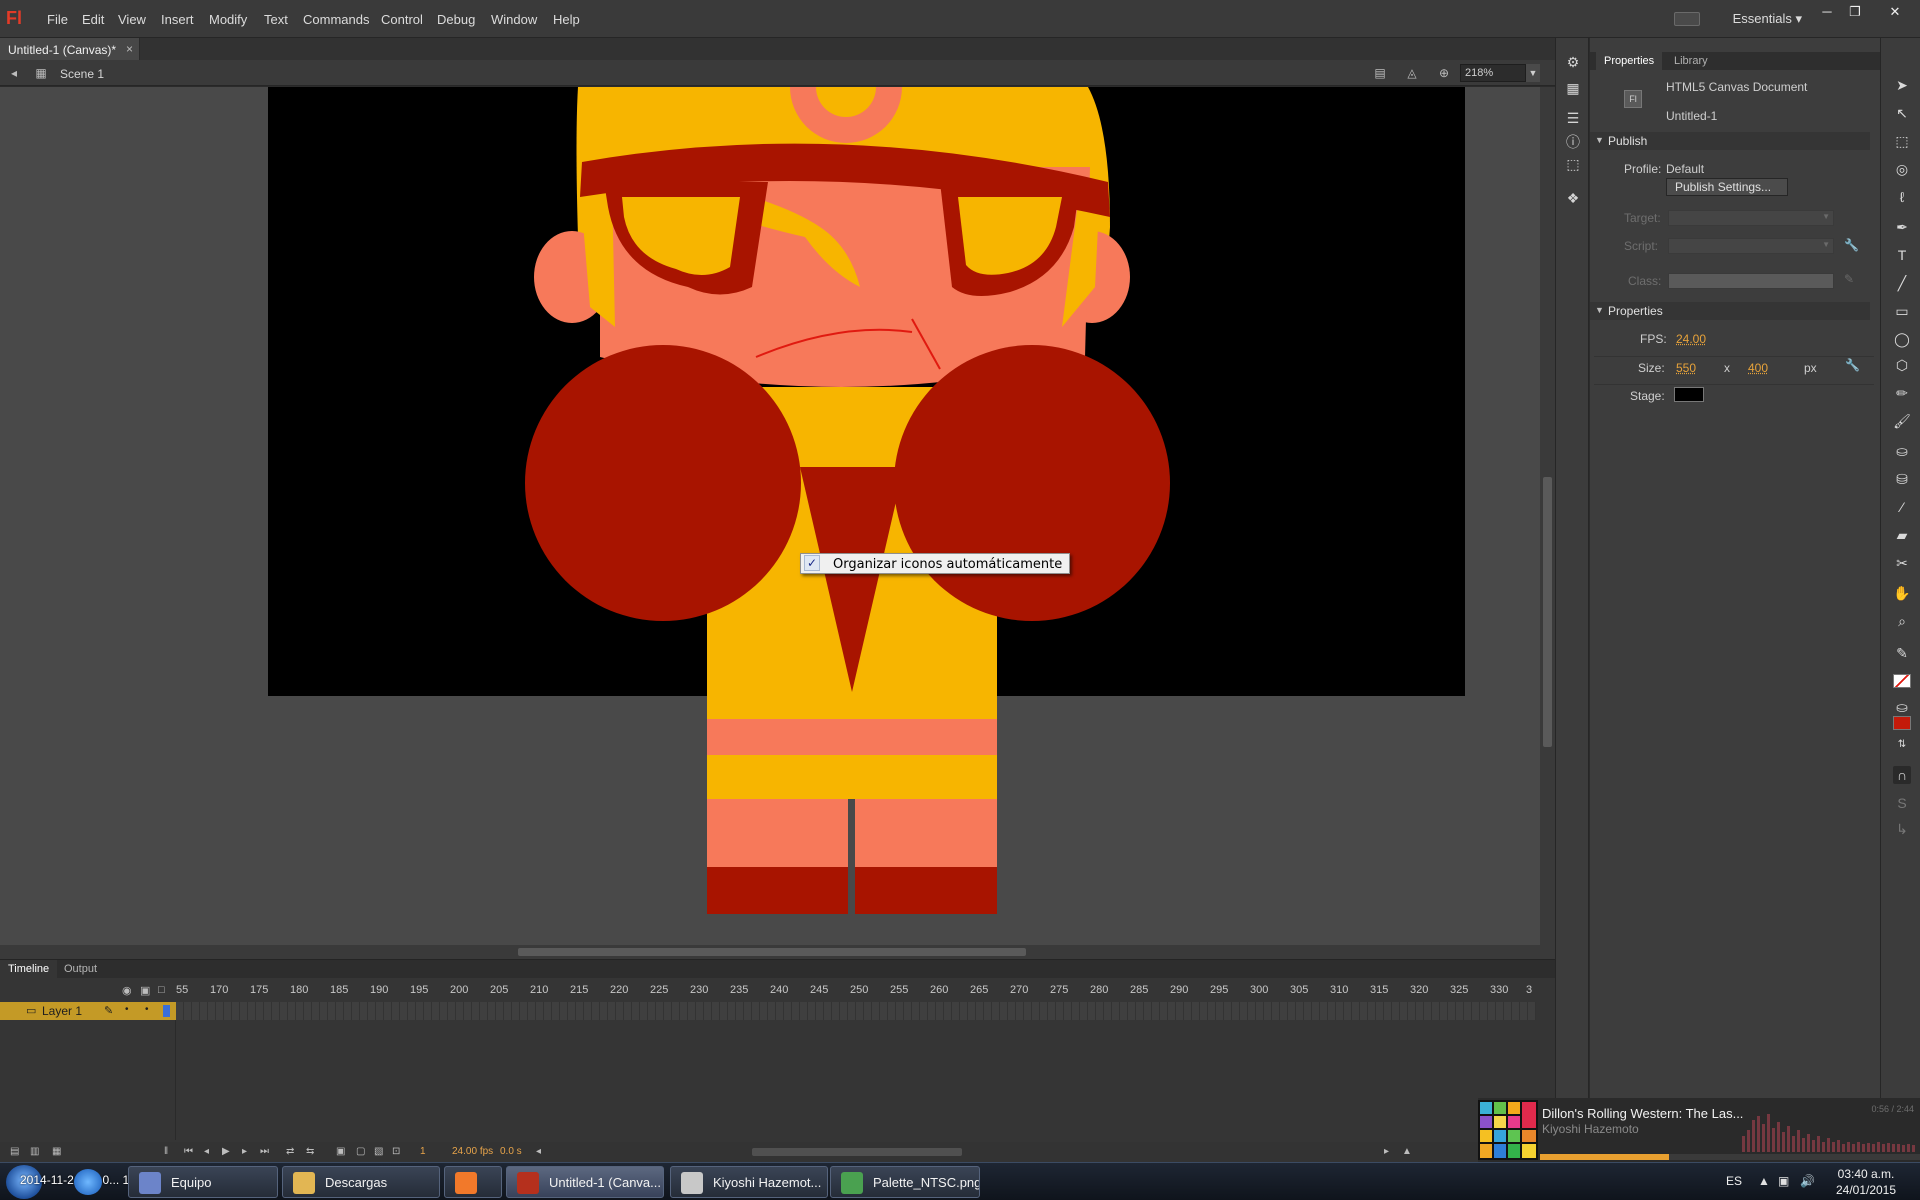 This screenshot has width=1920, height=1200. Describe the element at coordinates (1902, 707) in the screenshot. I see `fill-color-icon: ⛀` at that location.